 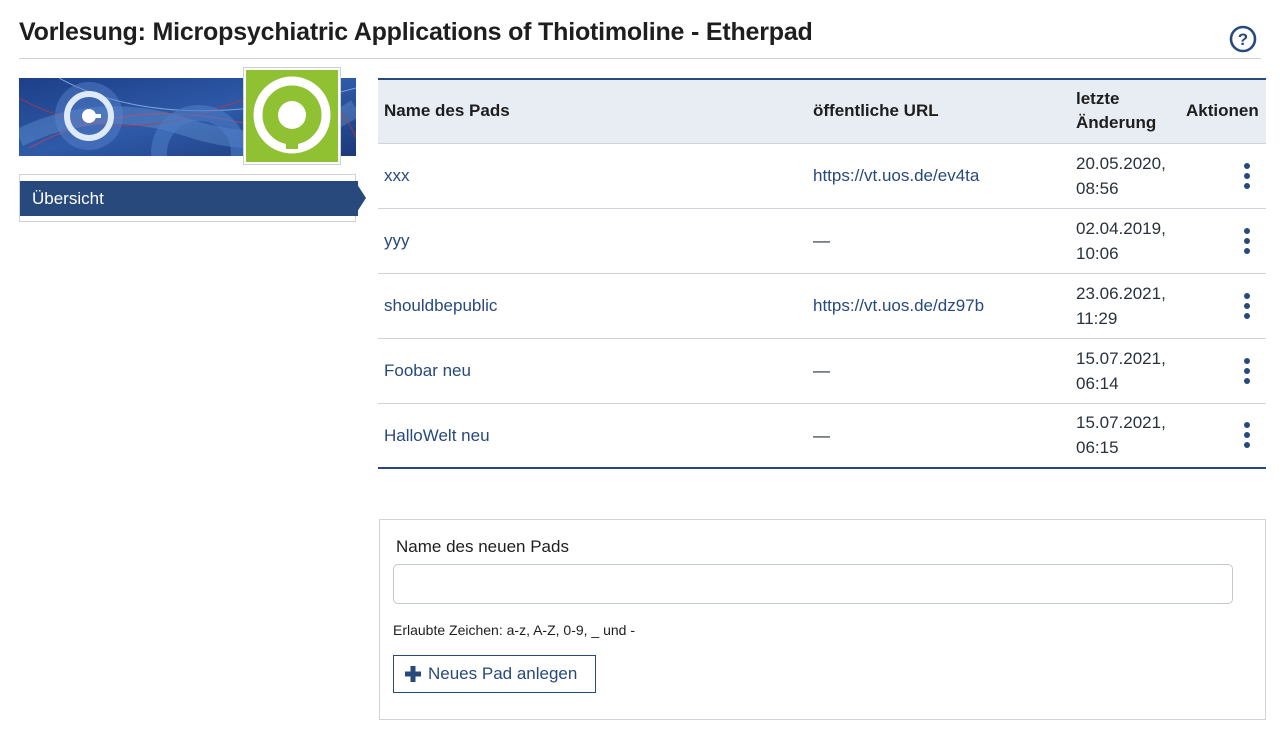 What do you see at coordinates (1097, 448) in the screenshot?
I see `last-modified-time: 06:15` at bounding box center [1097, 448].